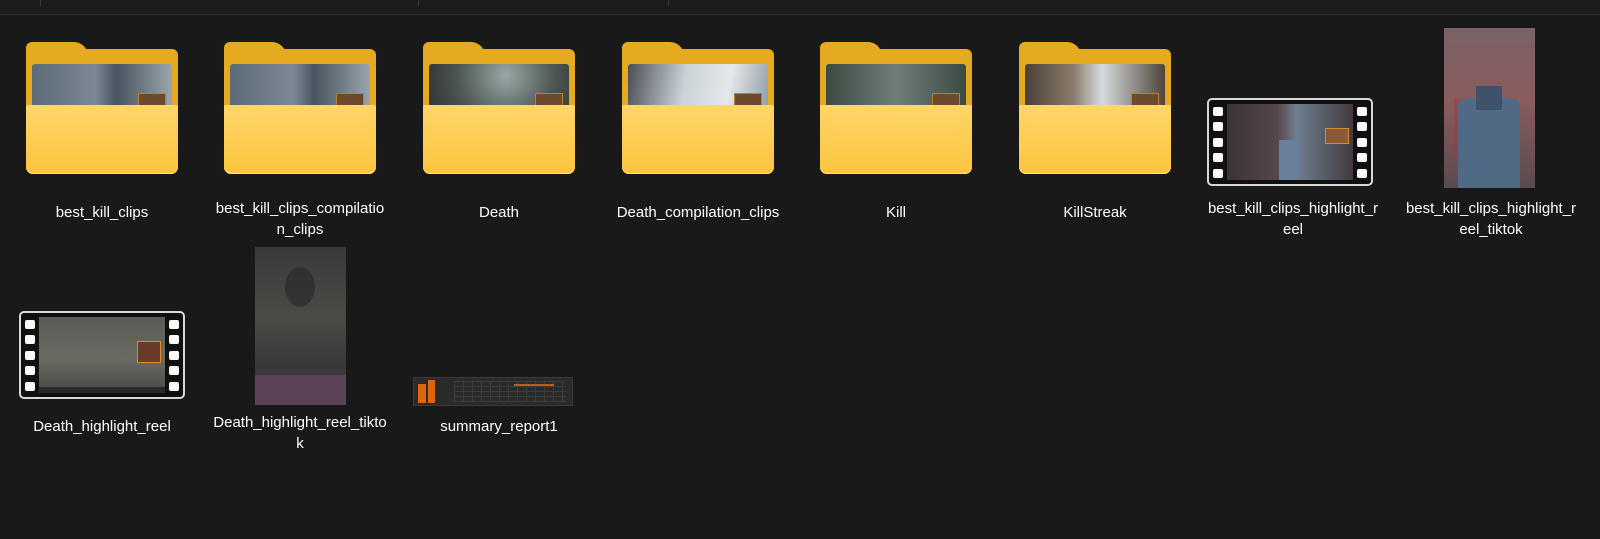 This screenshot has height=539, width=1600. I want to click on file-name-label: Death_highlight_reel_tiktok, so click(300, 433).